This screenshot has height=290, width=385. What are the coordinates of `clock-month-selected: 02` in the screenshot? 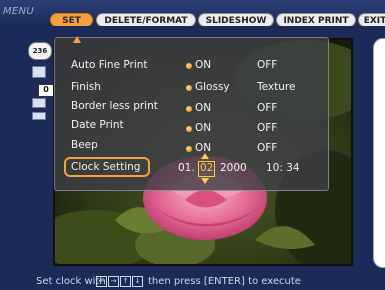 It's located at (207, 169).